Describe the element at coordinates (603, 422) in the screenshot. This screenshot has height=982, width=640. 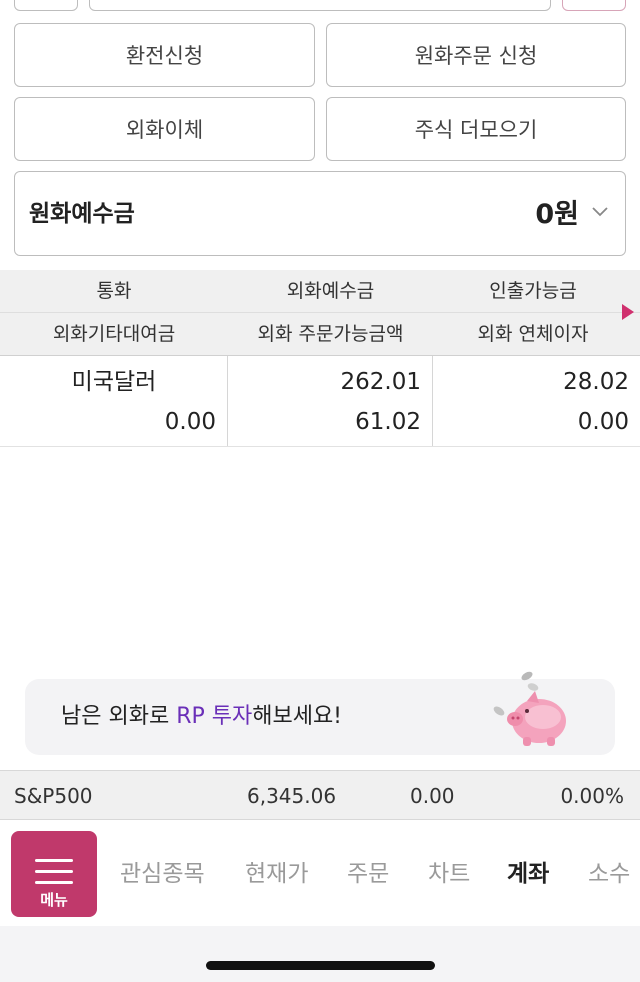
I see `overdue-interest-value: 0.00` at that location.